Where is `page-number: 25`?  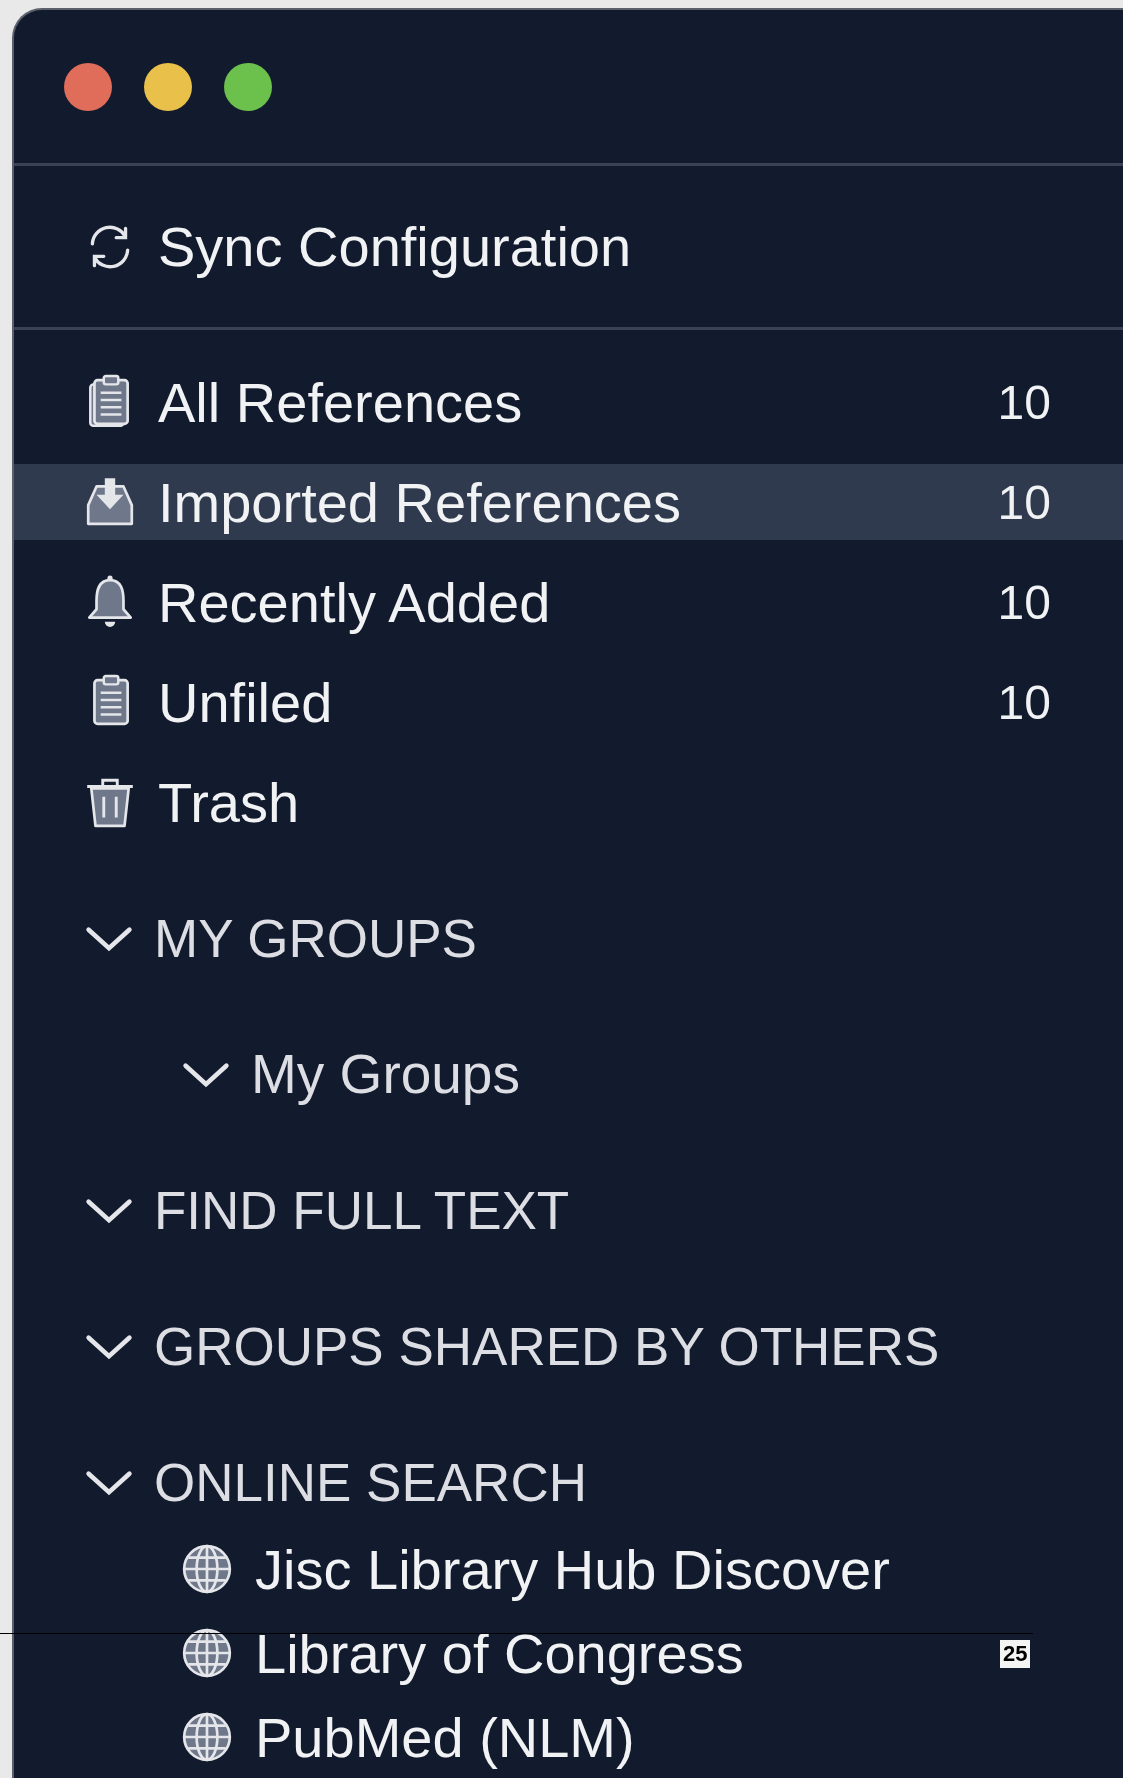 page-number: 25 is located at coordinates (1015, 1654).